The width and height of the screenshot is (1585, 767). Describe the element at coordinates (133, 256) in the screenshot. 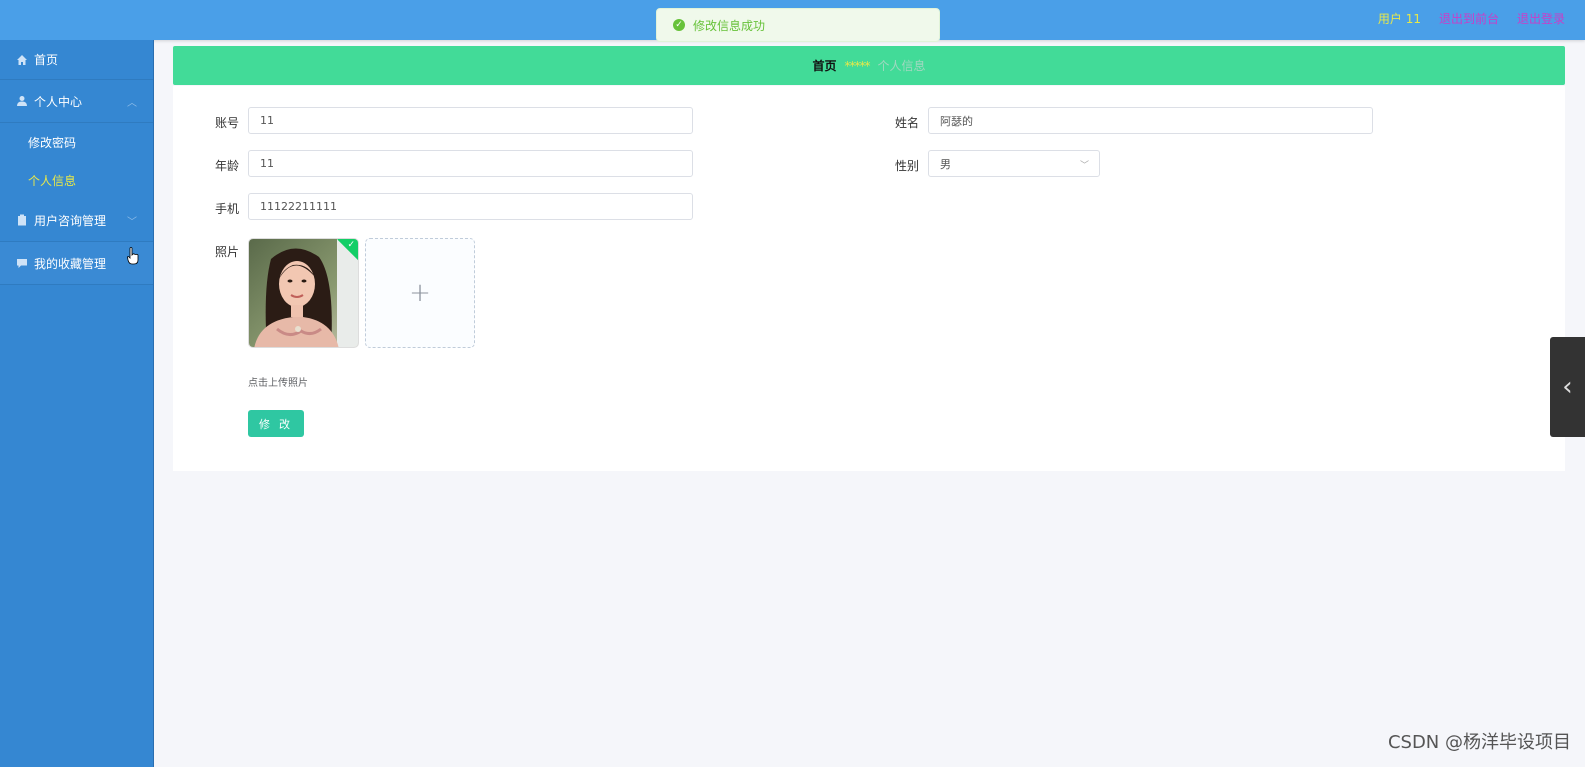

I see `hand-cursor-icon` at that location.